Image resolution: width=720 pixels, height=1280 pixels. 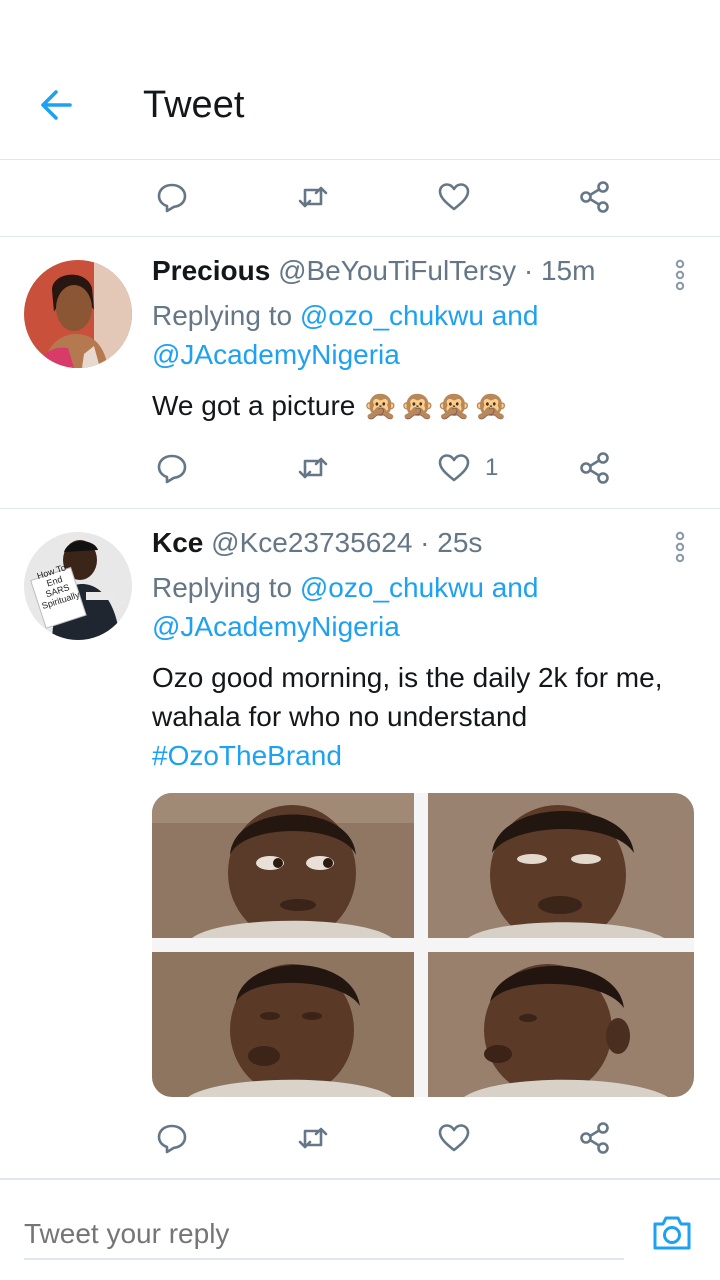 What do you see at coordinates (492, 467) in the screenshot?
I see `like-count: 1` at bounding box center [492, 467].